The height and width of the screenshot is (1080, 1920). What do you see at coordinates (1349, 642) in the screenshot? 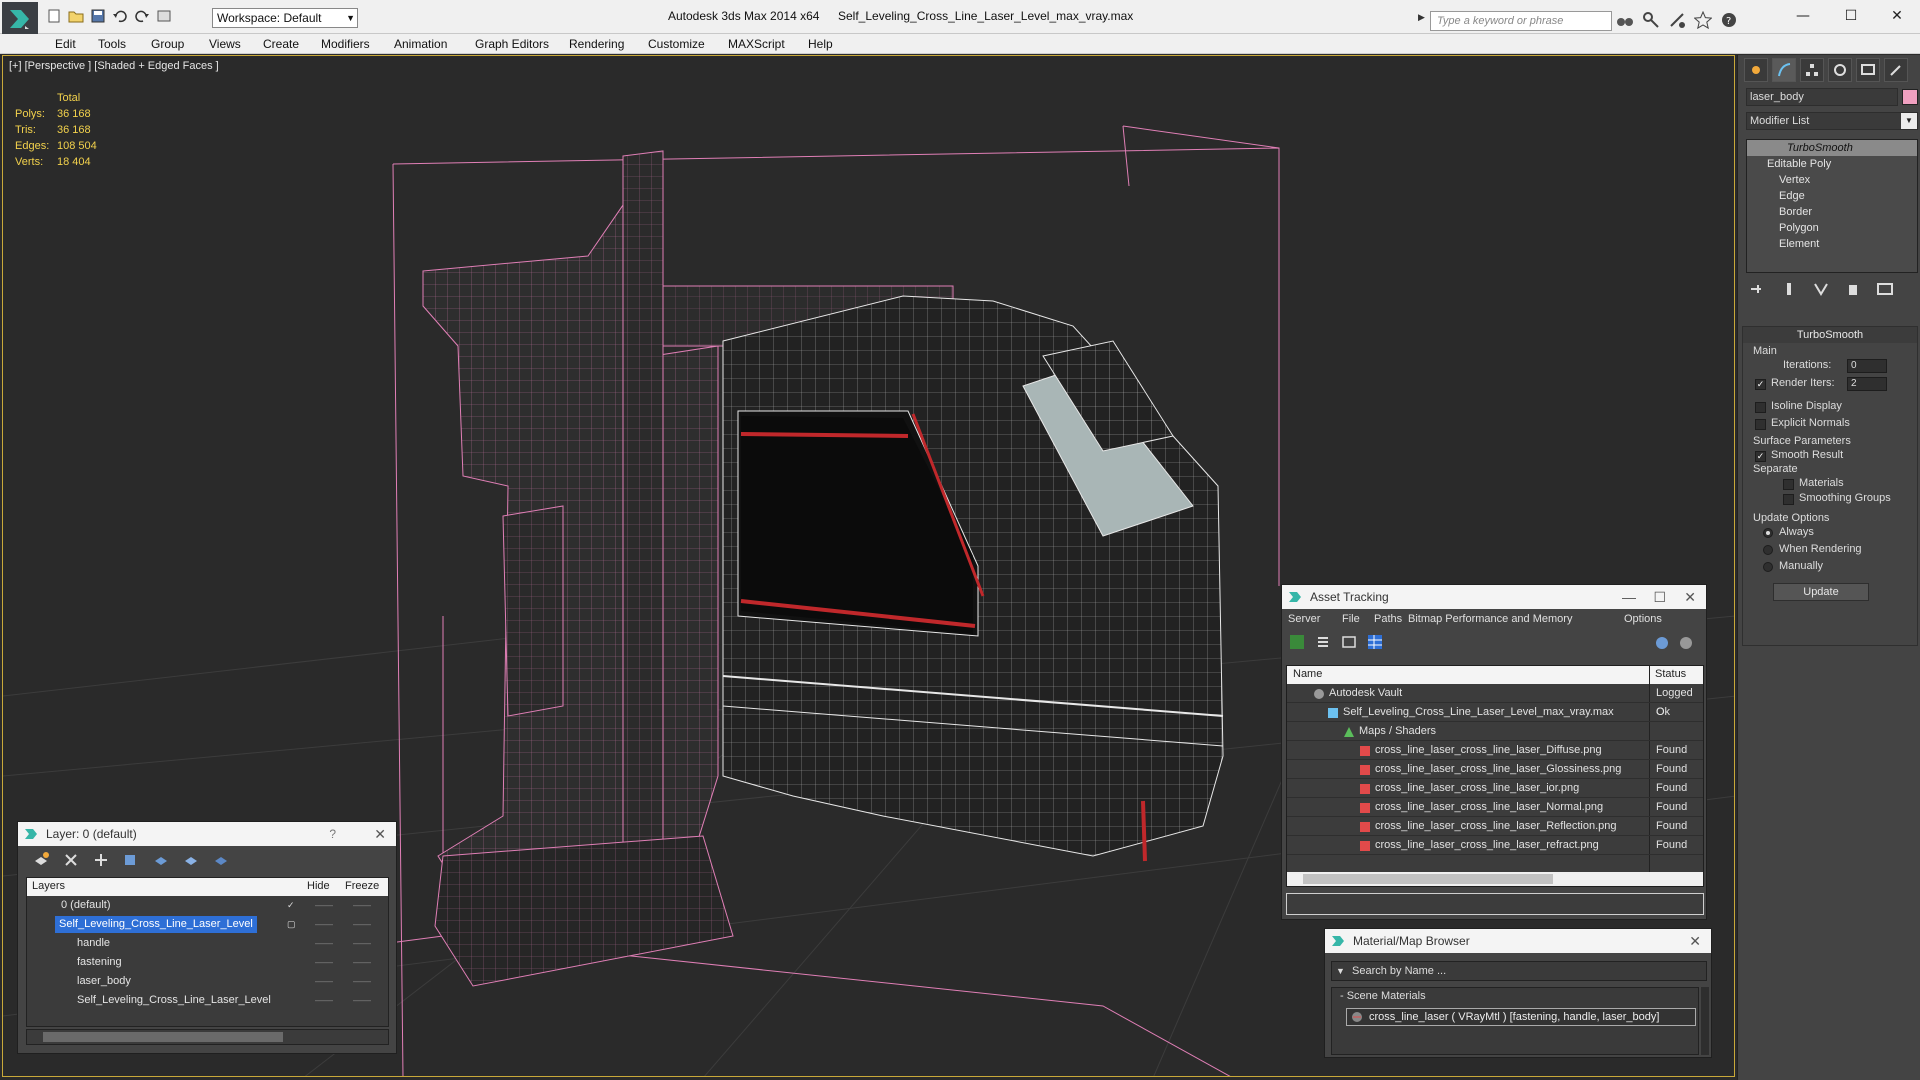
I see `thumbnail-view-icon` at bounding box center [1349, 642].